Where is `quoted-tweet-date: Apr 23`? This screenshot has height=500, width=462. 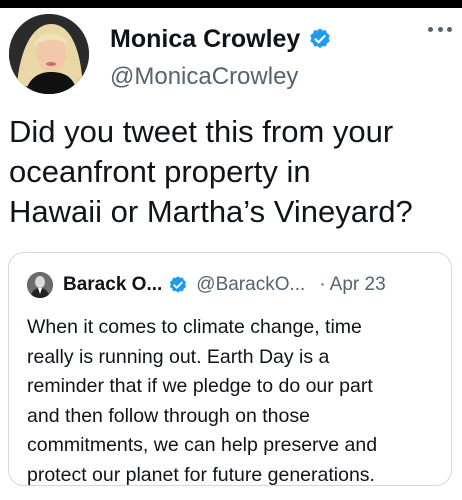 quoted-tweet-date: Apr 23 is located at coordinates (358, 285).